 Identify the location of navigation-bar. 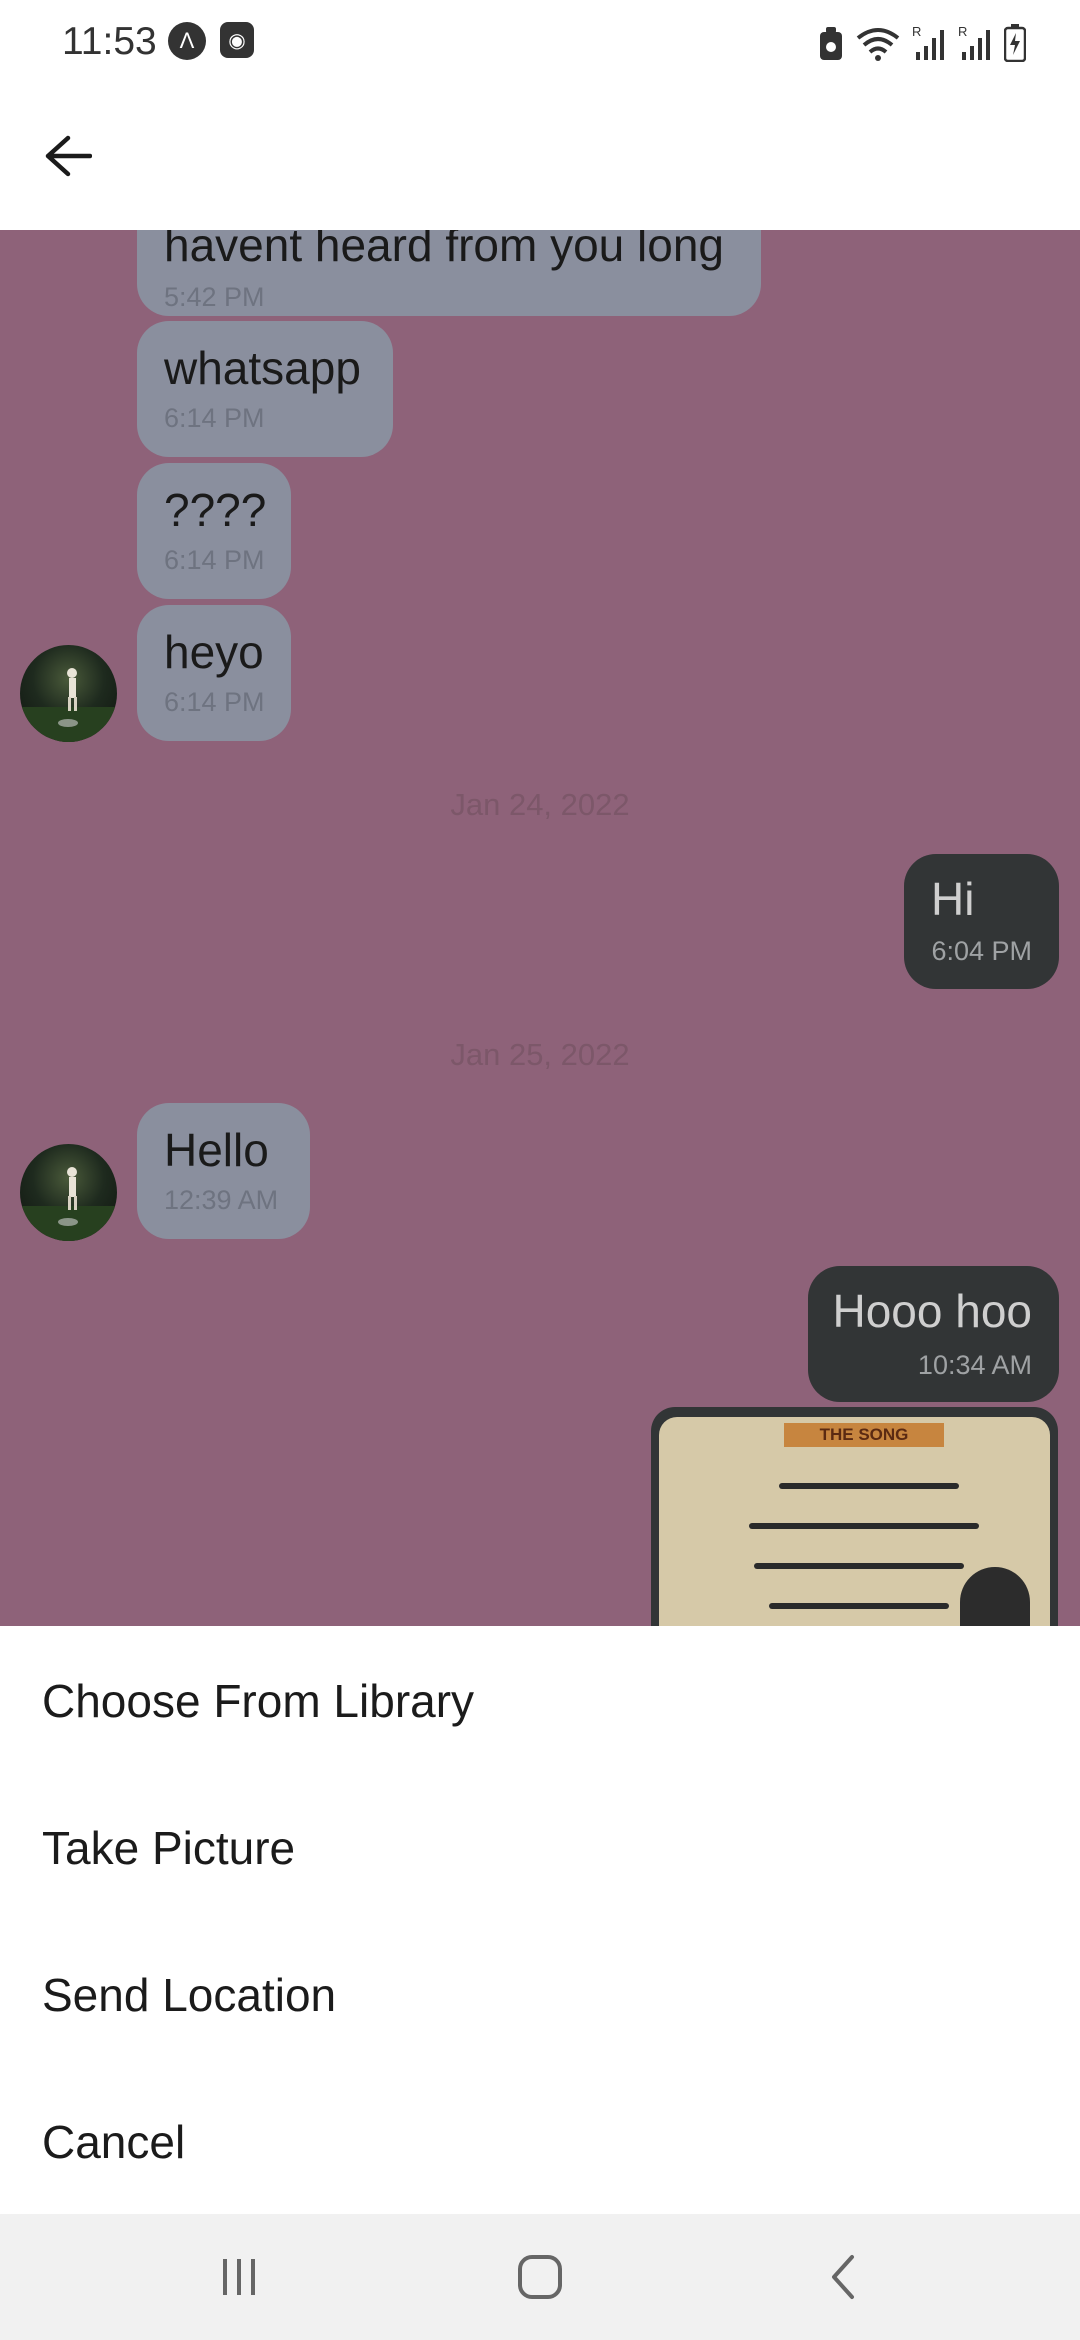
(540, 2277).